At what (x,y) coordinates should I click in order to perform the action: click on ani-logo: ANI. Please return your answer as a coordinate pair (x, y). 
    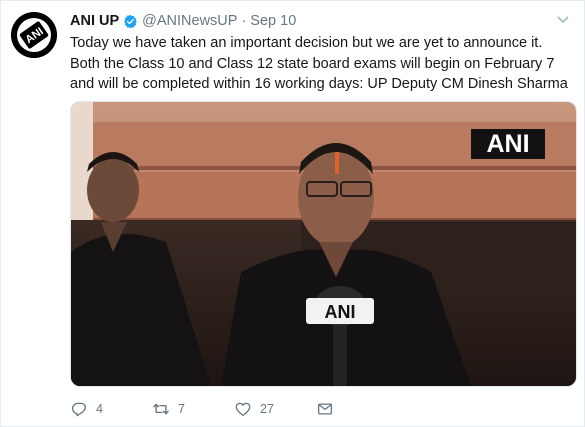
    Looking at the image, I should click on (34, 35).